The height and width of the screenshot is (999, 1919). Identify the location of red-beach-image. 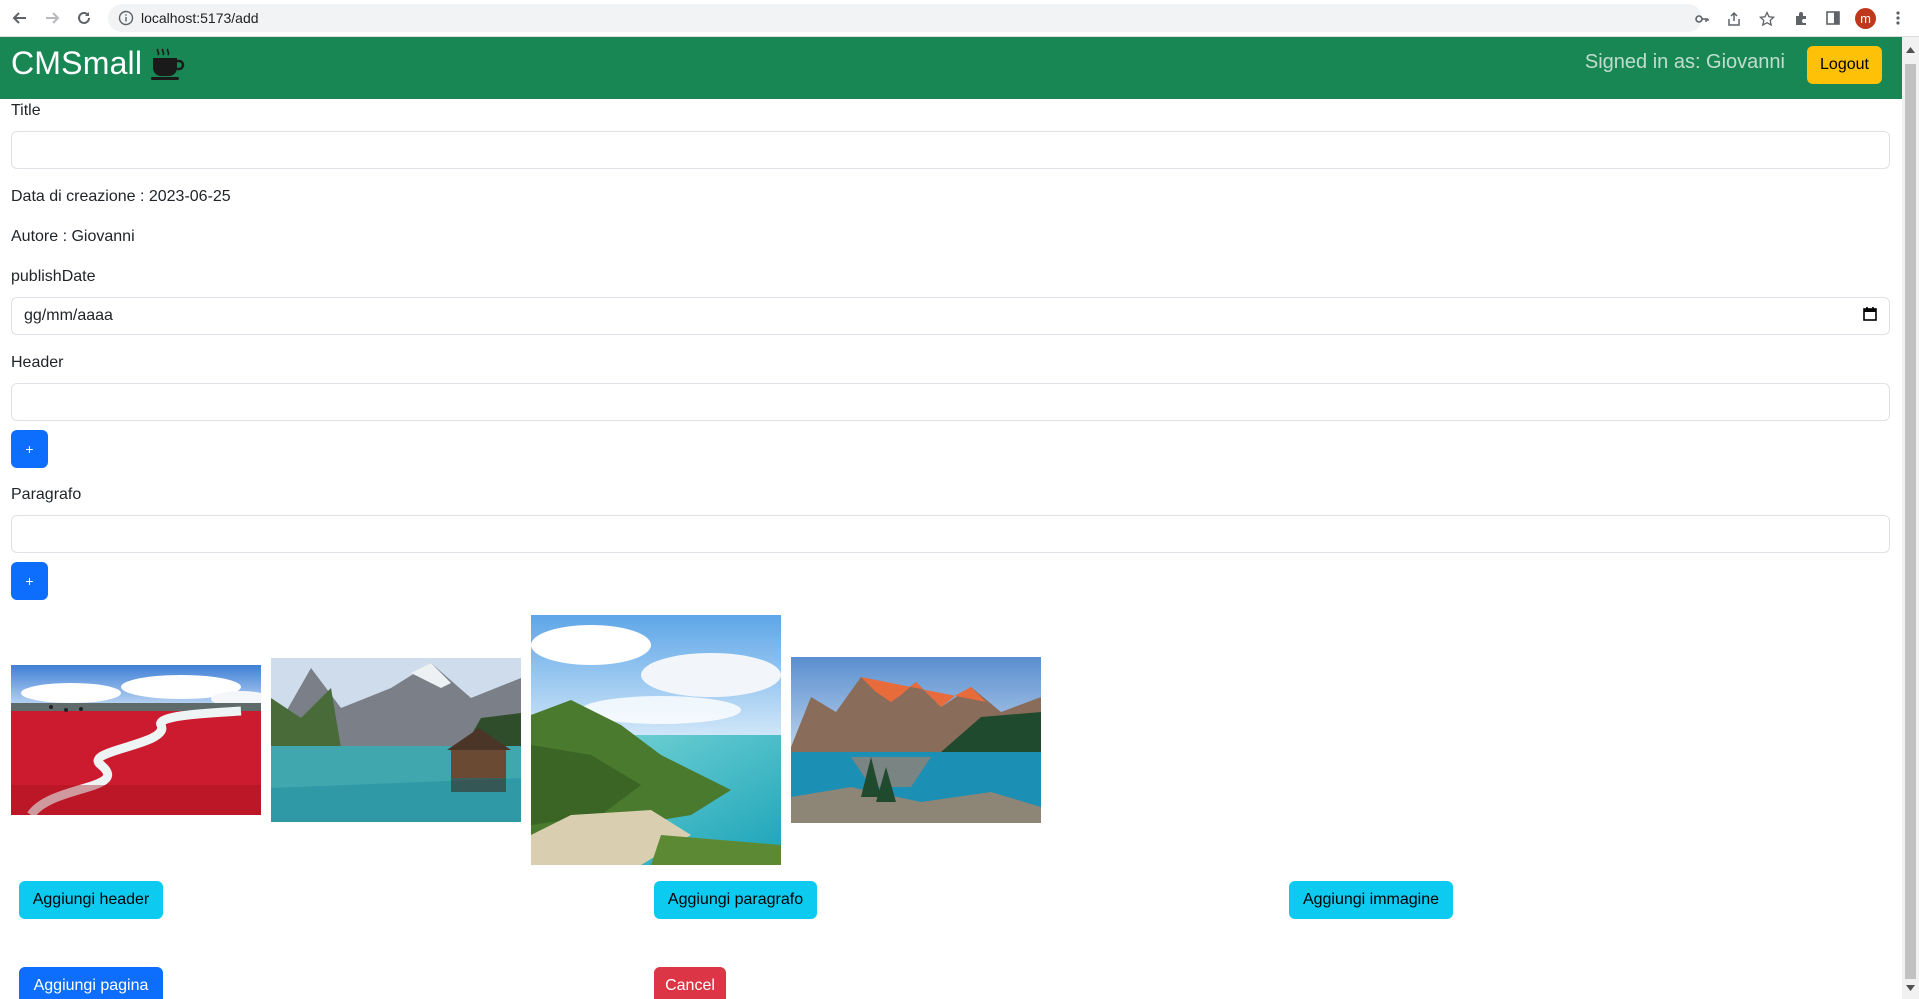
(136, 740).